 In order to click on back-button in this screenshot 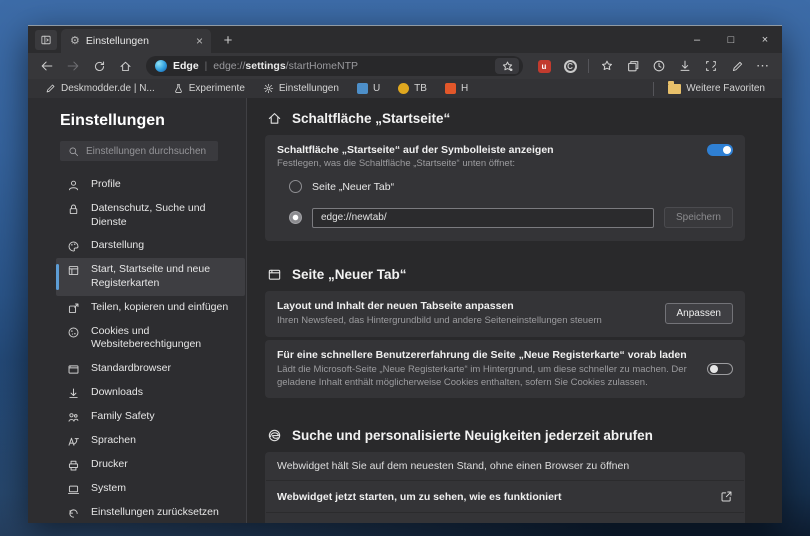, I will do `click(47, 66)`.